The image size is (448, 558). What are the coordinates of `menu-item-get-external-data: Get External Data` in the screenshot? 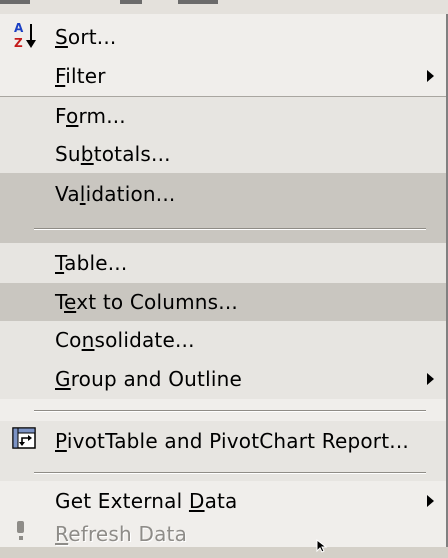 It's located at (223, 501).